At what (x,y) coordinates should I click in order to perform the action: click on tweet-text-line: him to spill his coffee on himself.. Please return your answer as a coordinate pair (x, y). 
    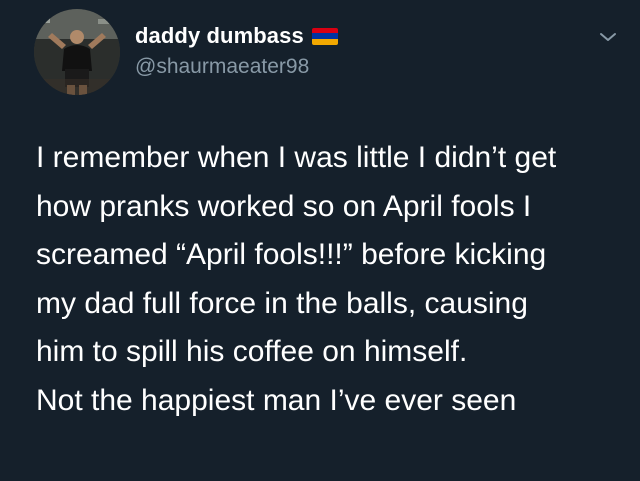
    Looking at the image, I should click on (252, 351).